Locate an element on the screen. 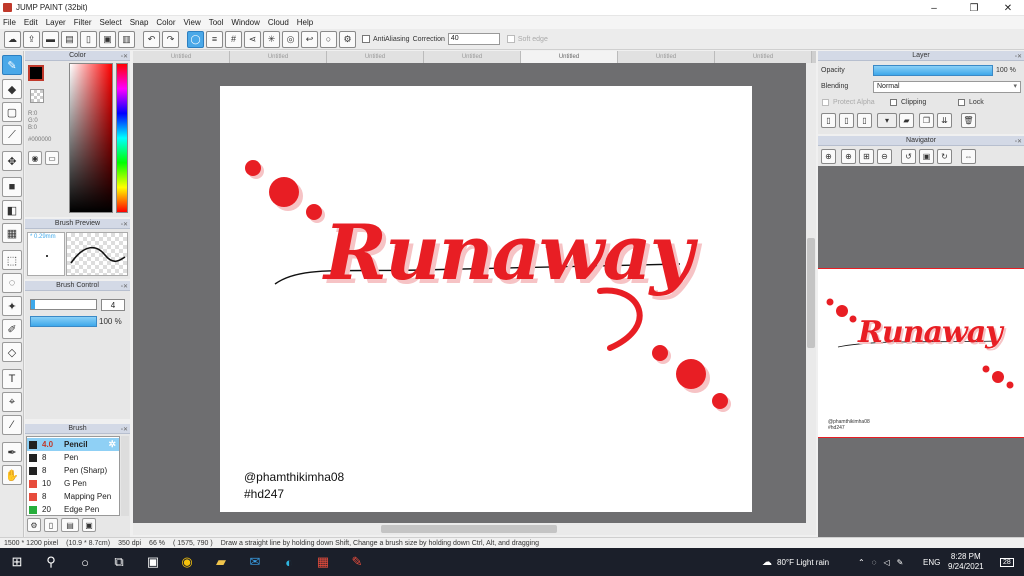 The width and height of the screenshot is (1024, 576). eraser-tool-icon: ◆ is located at coordinates (12, 89).